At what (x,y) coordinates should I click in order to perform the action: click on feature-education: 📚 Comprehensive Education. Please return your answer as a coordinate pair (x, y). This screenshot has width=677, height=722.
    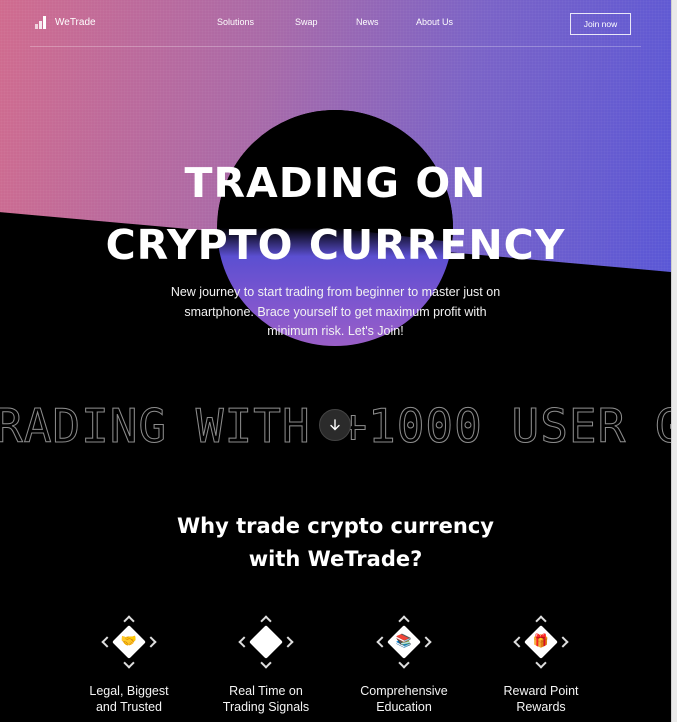
    Looking at the image, I should click on (404, 664).